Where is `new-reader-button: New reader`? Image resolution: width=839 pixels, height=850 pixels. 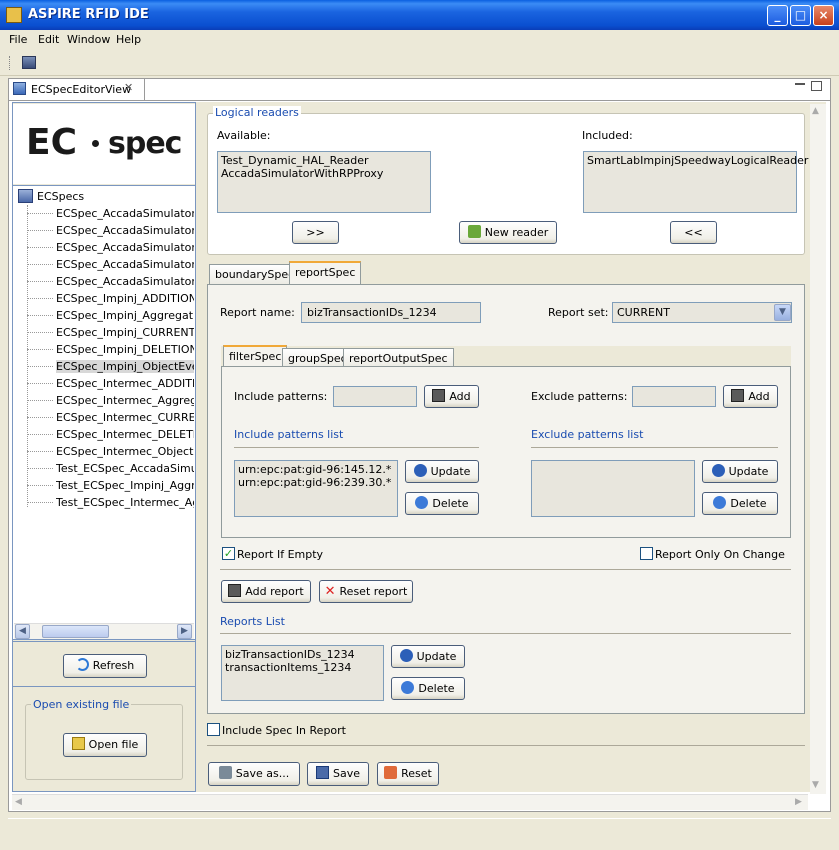 new-reader-button: New reader is located at coordinates (508, 232).